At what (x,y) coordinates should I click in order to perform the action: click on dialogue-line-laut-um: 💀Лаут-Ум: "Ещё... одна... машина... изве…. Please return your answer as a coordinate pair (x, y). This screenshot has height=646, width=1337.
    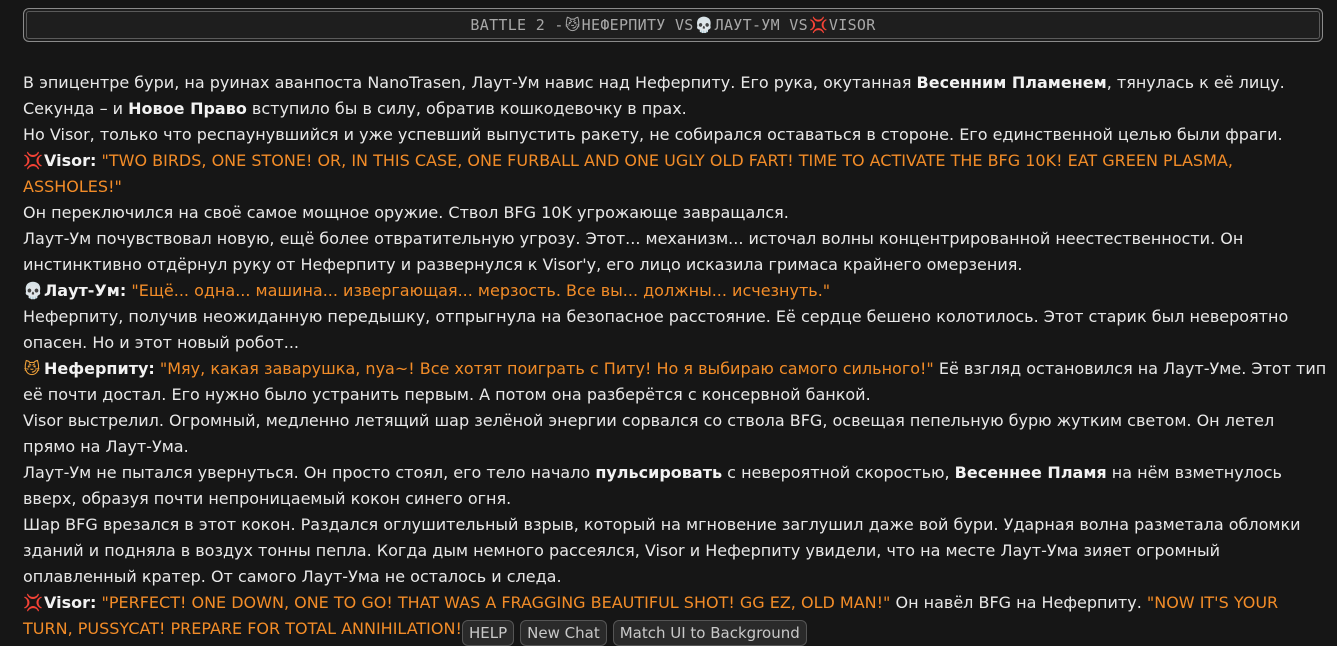
    Looking at the image, I should click on (675, 291).